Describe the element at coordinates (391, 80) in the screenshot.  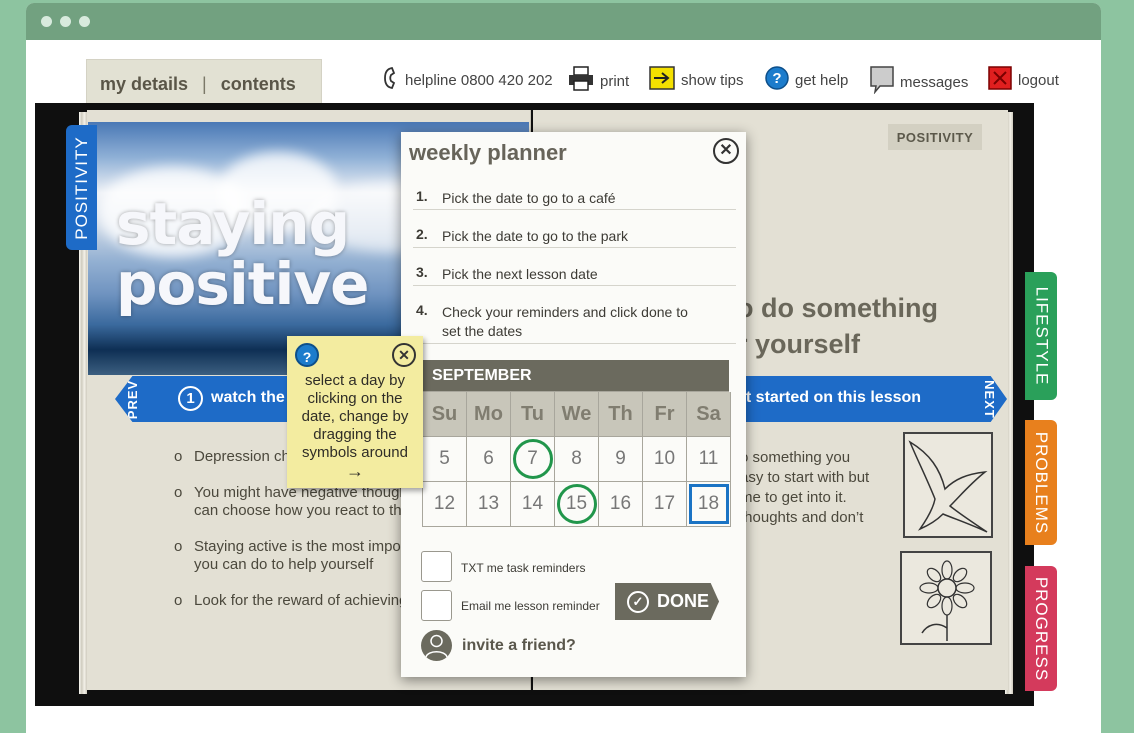
I see `phone-icon` at that location.